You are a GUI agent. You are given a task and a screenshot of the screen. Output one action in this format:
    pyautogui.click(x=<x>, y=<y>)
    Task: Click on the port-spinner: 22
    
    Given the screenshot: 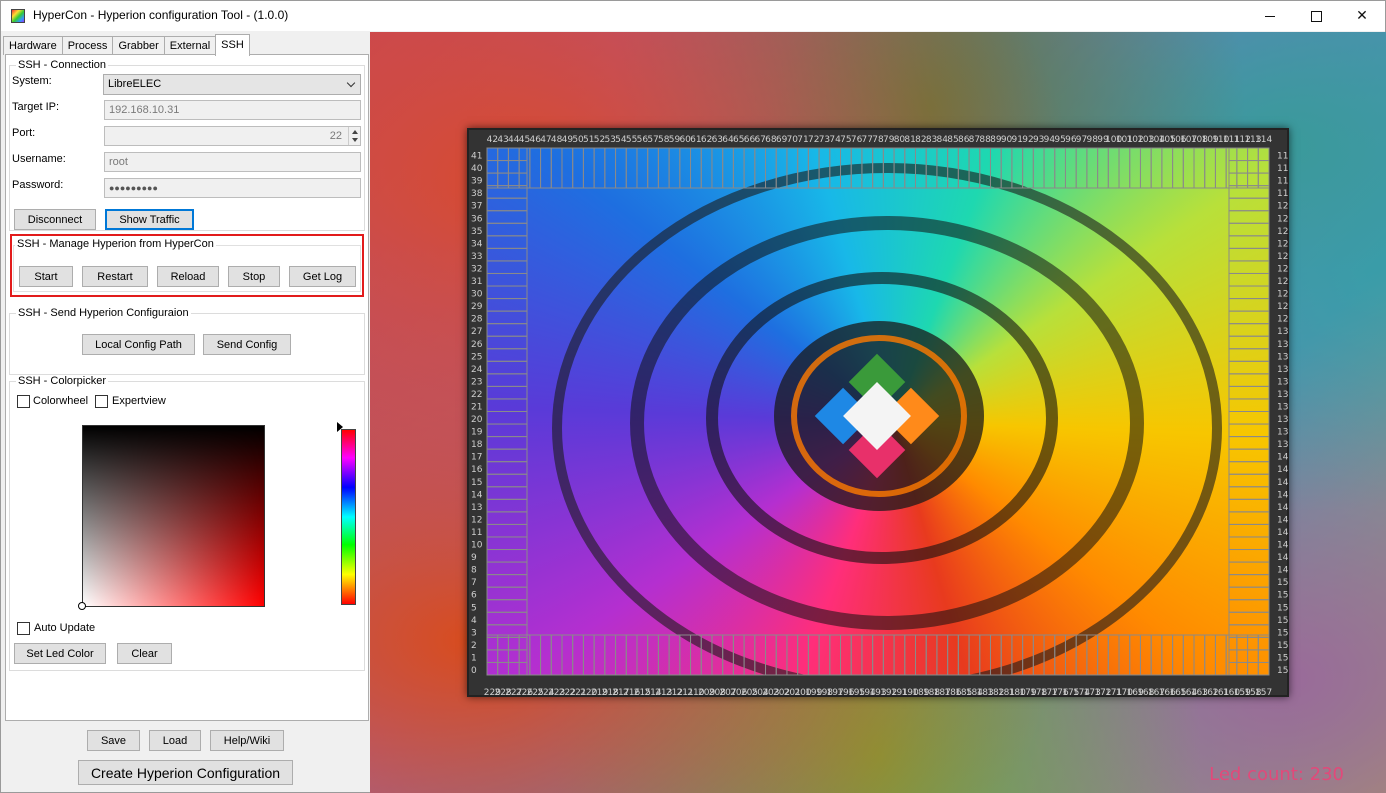 What is the action you would take?
    pyautogui.click(x=232, y=136)
    